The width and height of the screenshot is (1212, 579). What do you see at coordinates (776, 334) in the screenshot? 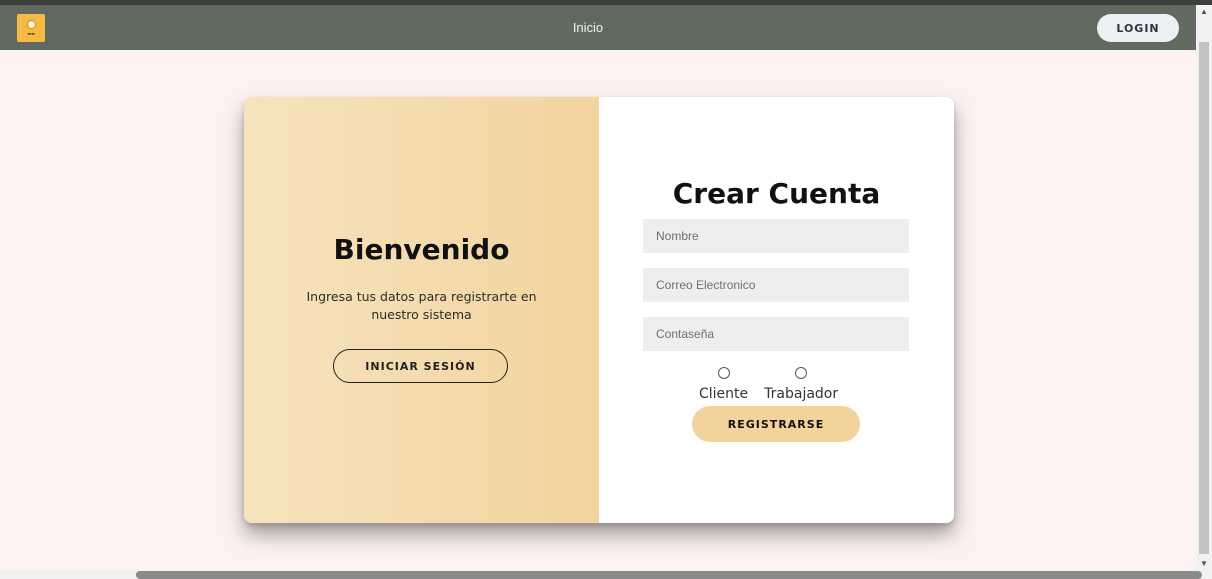
I see `password-field: Contaseña` at bounding box center [776, 334].